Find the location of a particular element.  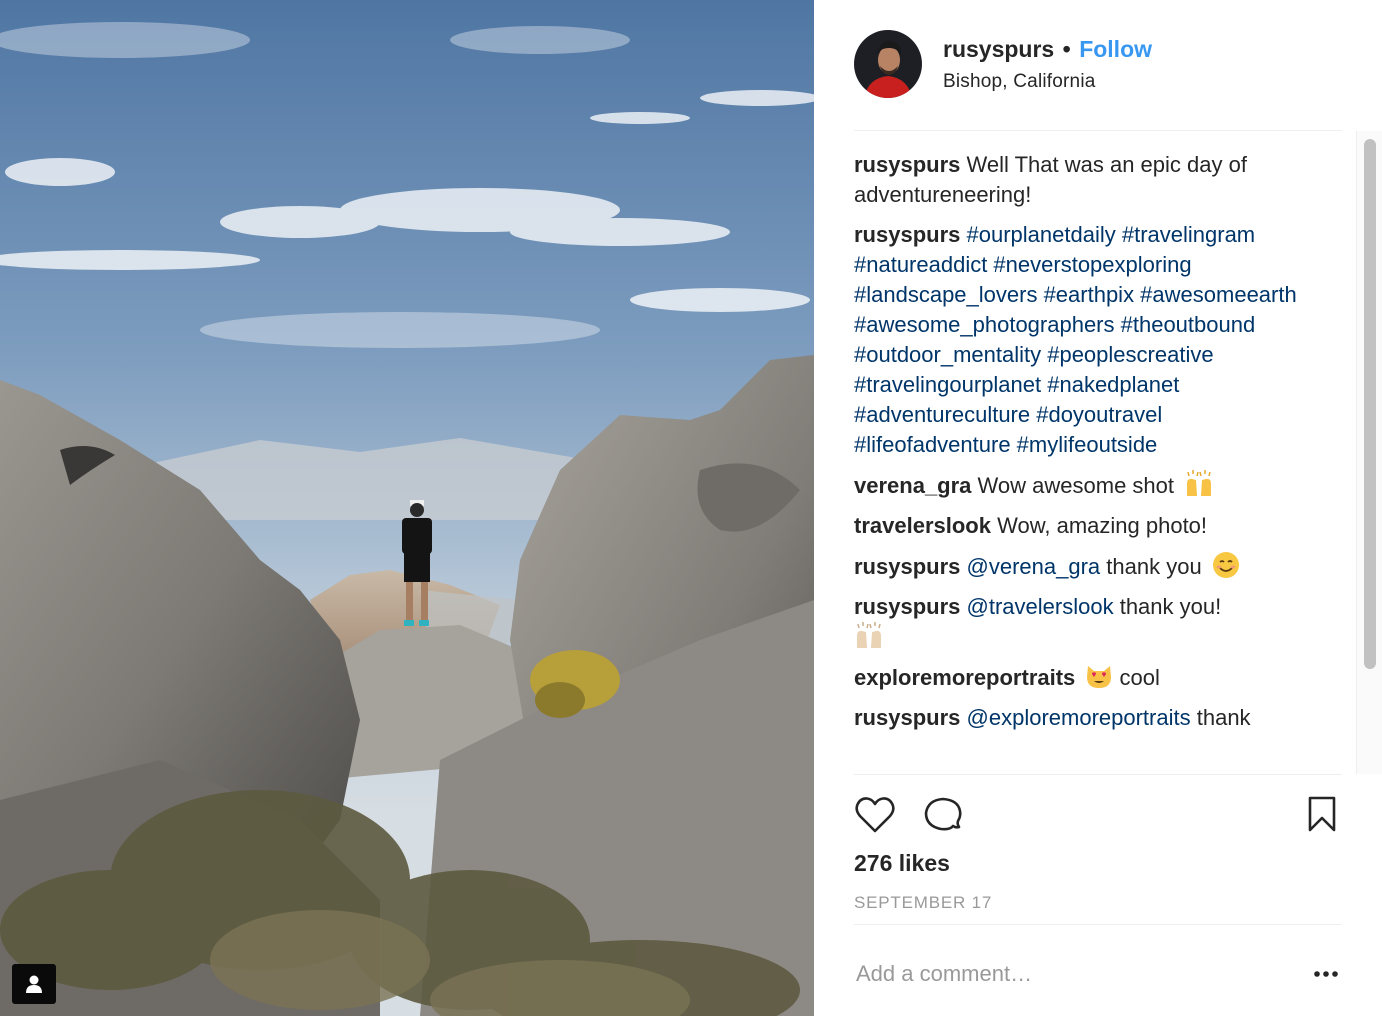

like-button is located at coordinates (875, 817).